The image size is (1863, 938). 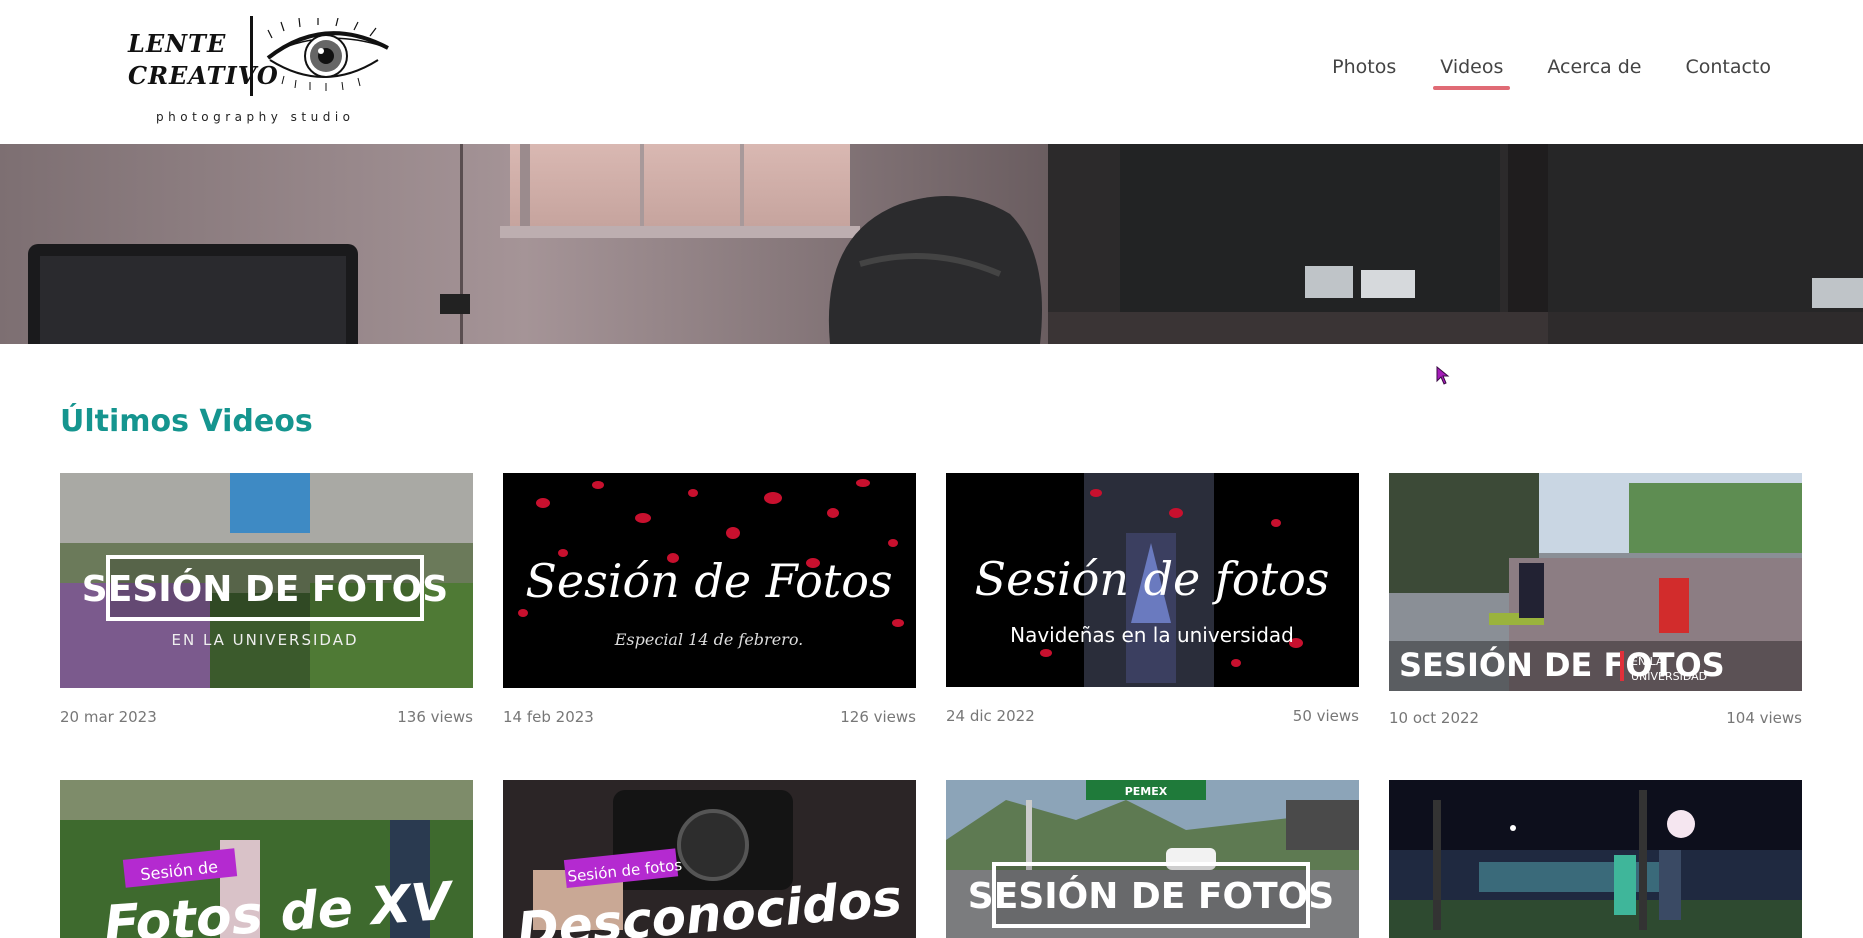 I want to click on brand-logo: LENTE CREATIVO photography studio, so click(x=262, y=73).